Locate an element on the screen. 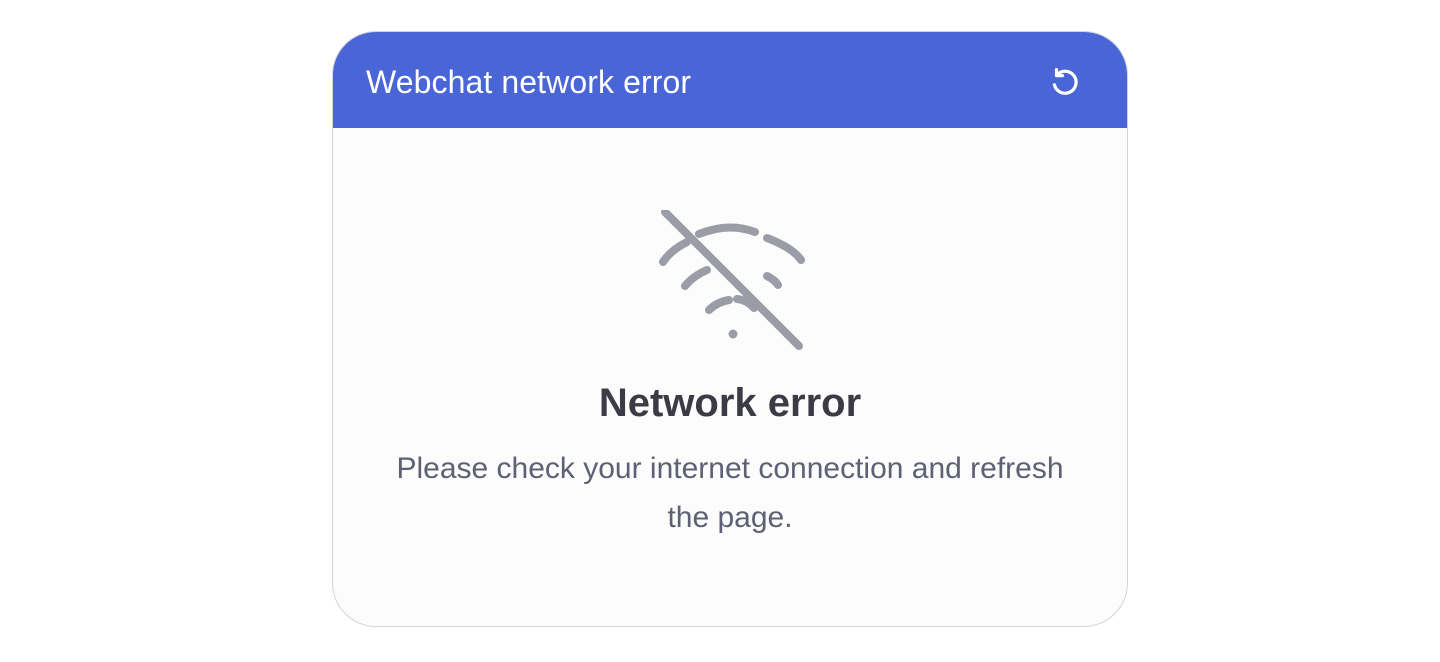 The image size is (1440, 662). refresh-button is located at coordinates (1065, 82).